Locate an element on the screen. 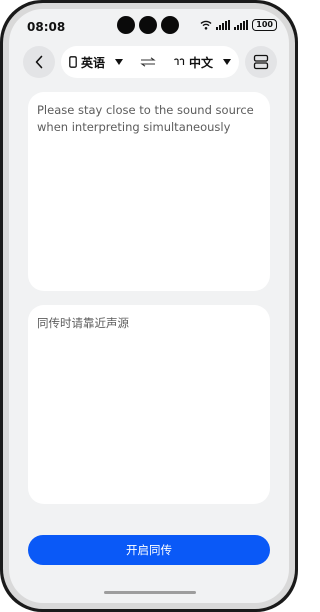  home-indicator is located at coordinates (150, 592).